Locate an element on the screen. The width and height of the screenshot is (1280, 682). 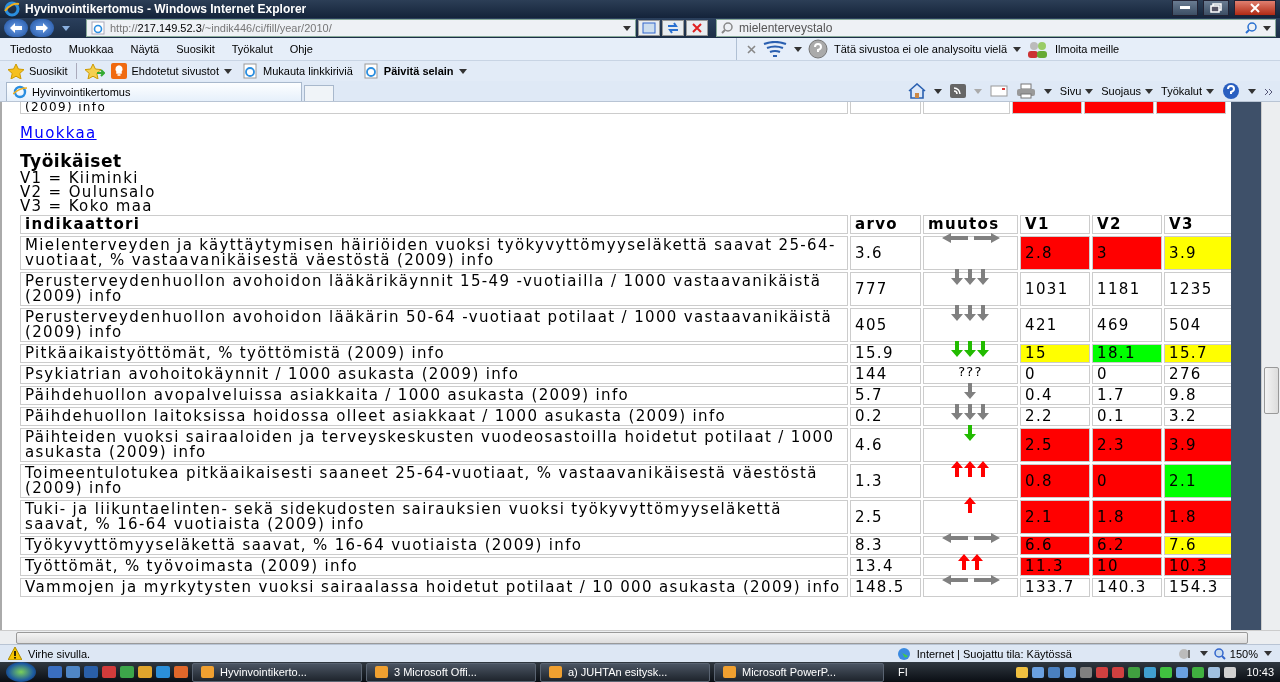
table-cell: 6.2 is located at coordinates (1127, 545).